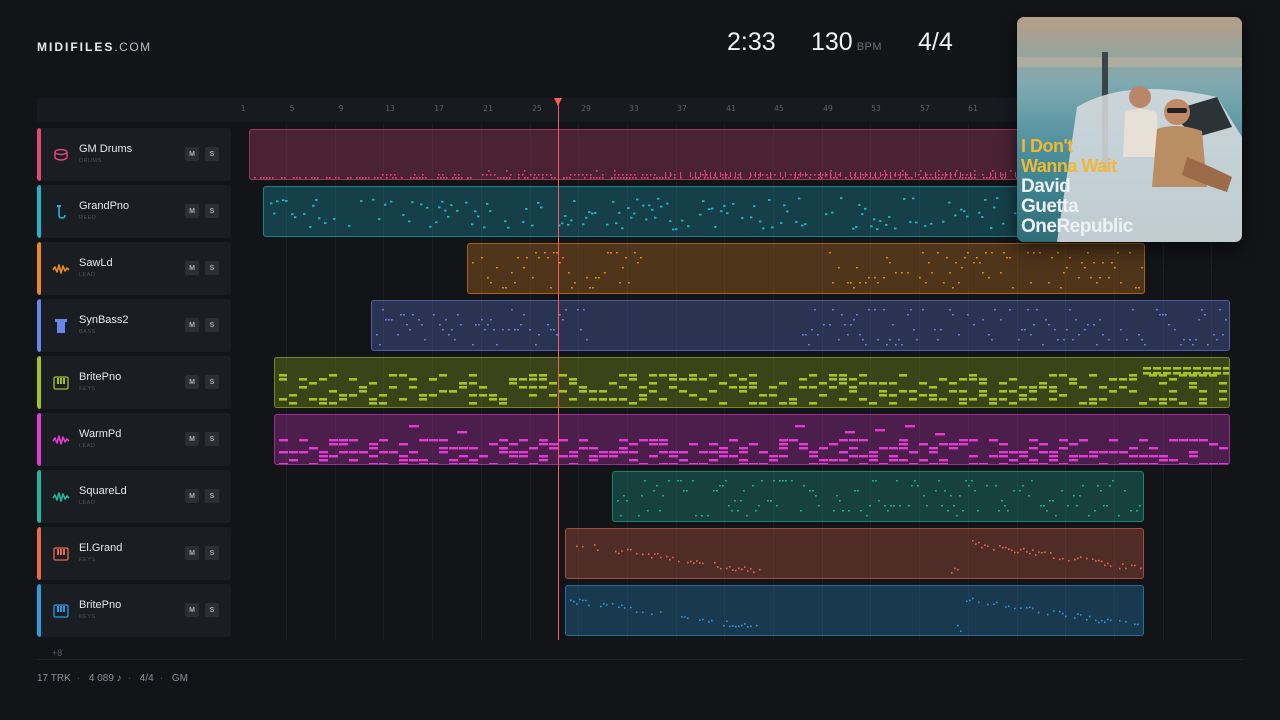 The height and width of the screenshot is (720, 1280). I want to click on note-pattern, so click(753, 444).